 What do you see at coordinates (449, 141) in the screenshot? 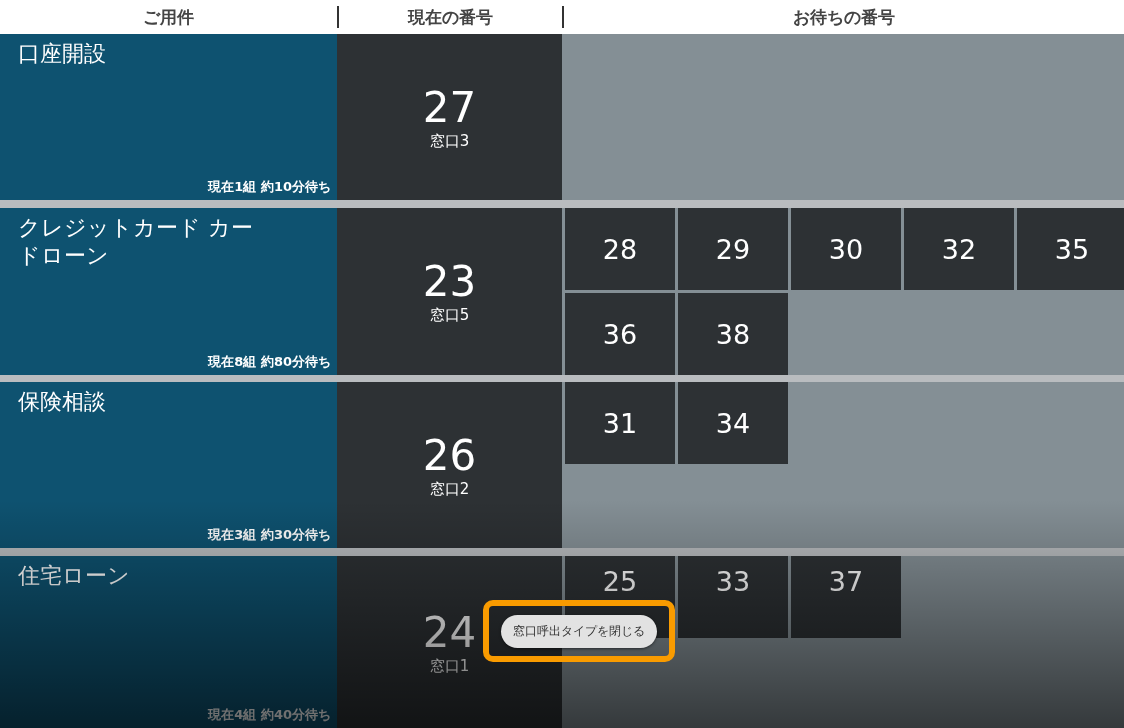
I see `counter-label: 窓口3` at bounding box center [449, 141].